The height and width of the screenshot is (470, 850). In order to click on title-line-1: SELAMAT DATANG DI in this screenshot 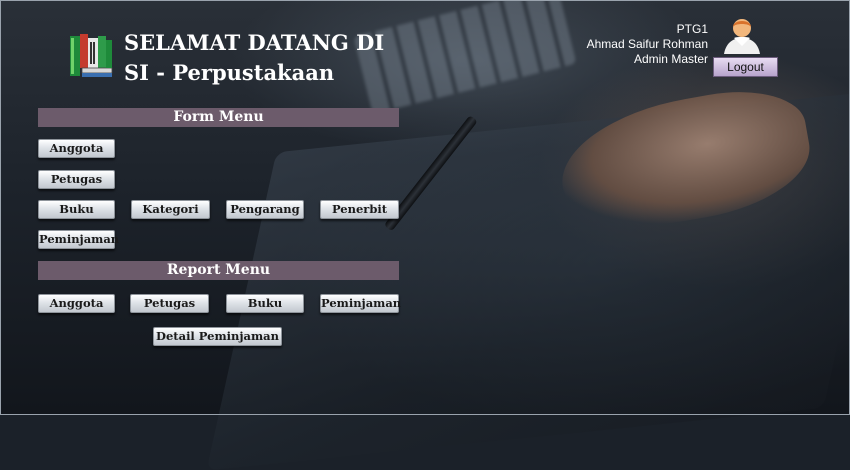, I will do `click(254, 42)`.